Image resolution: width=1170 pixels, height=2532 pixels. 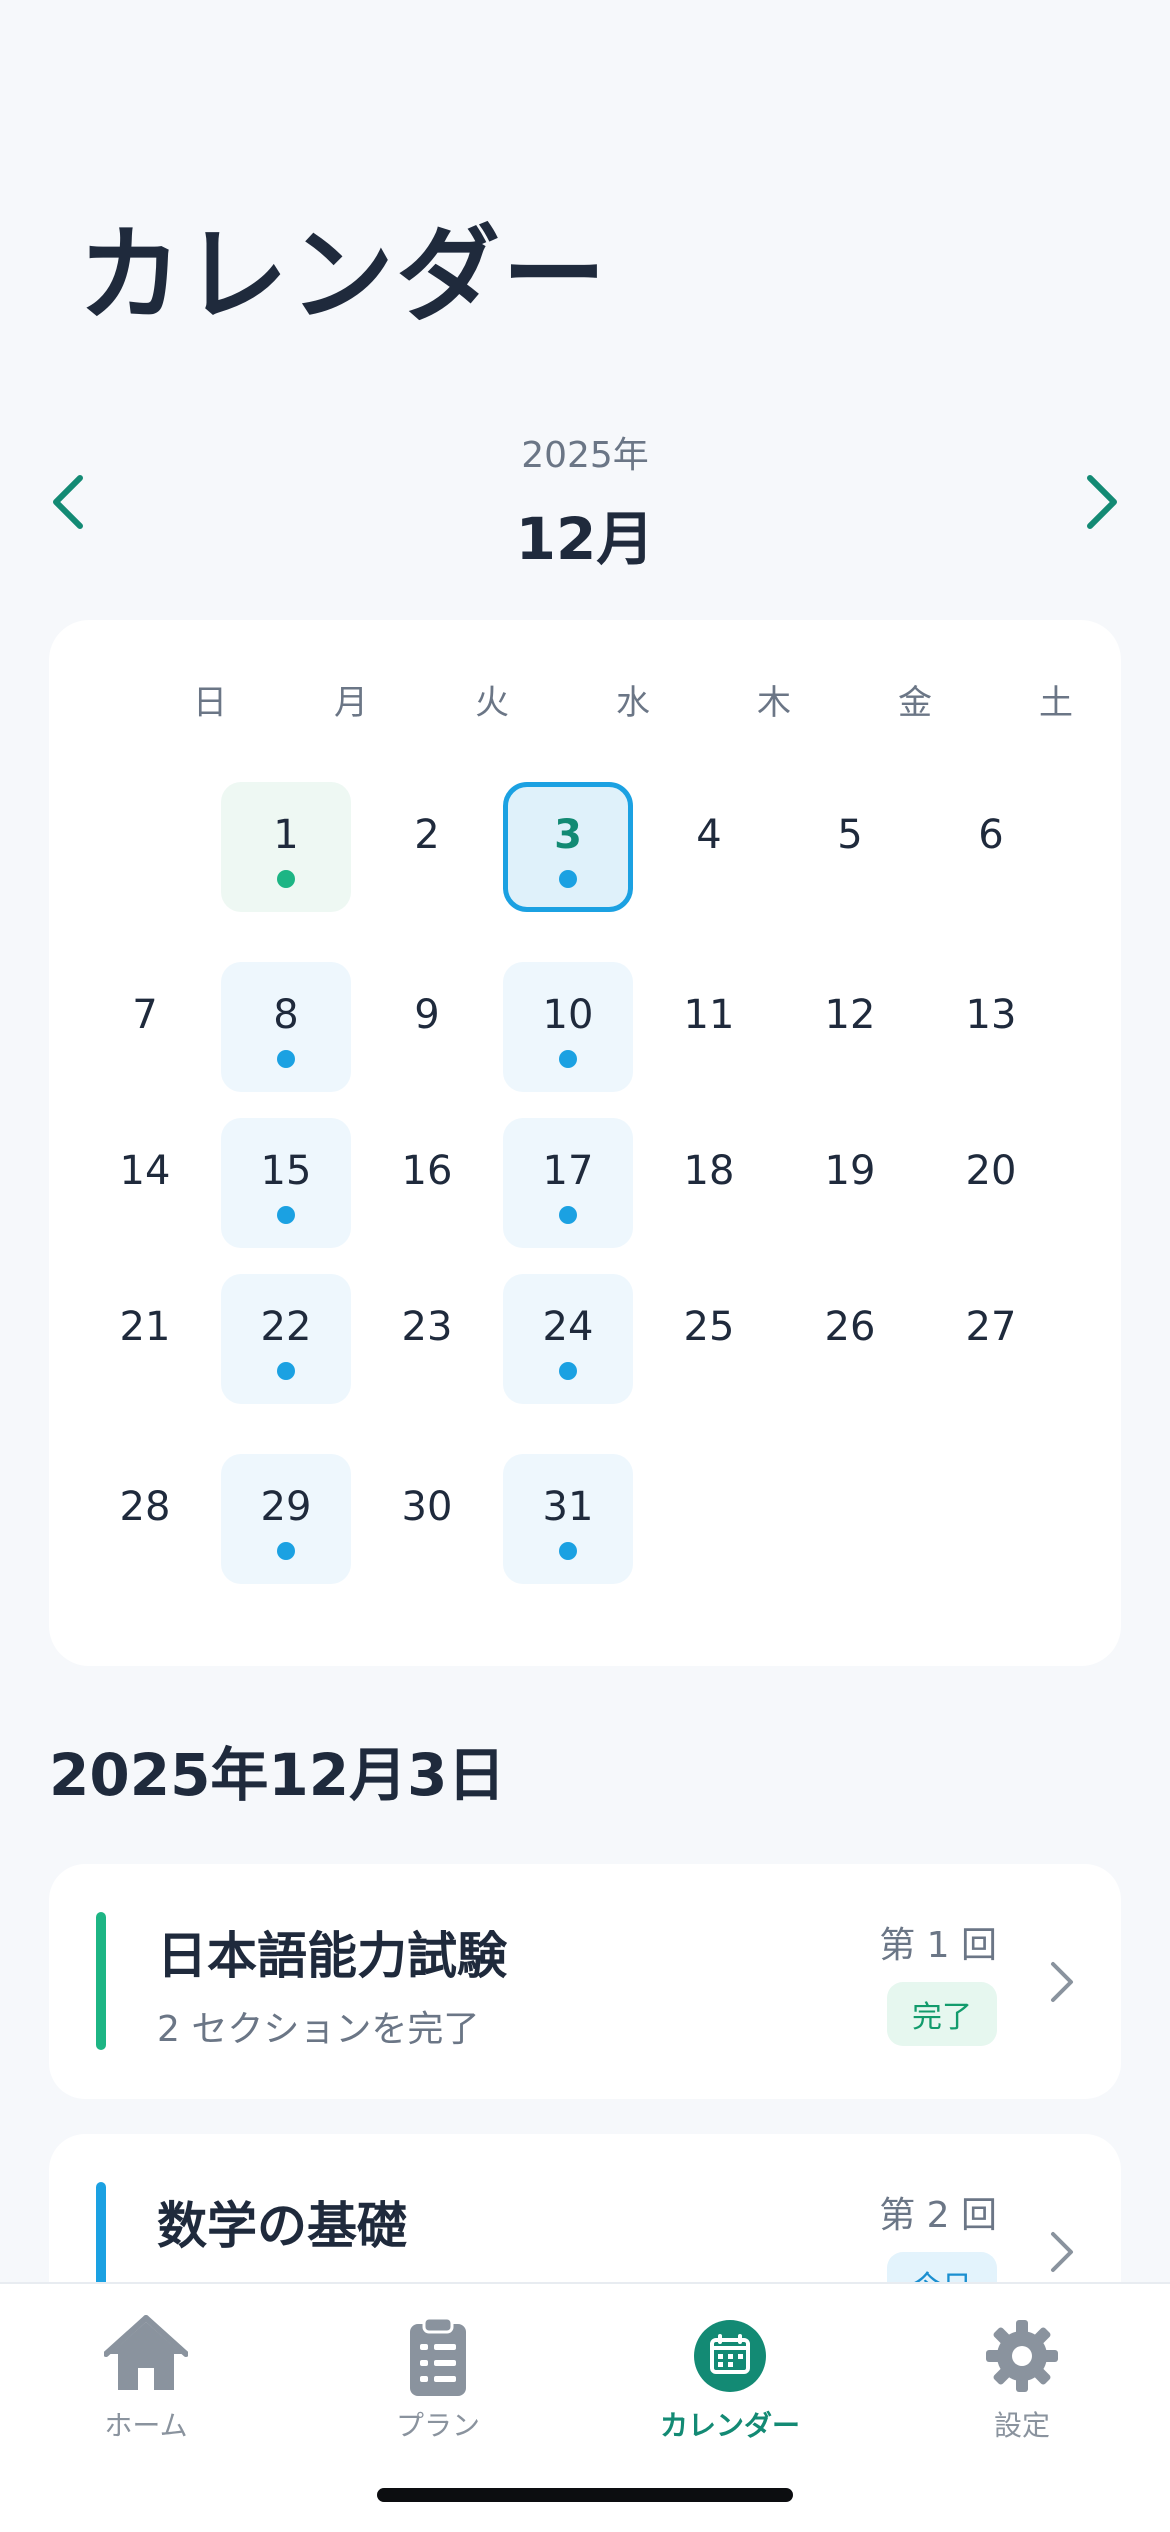 What do you see at coordinates (210, 703) in the screenshot?
I see `weekday-label: 日` at bounding box center [210, 703].